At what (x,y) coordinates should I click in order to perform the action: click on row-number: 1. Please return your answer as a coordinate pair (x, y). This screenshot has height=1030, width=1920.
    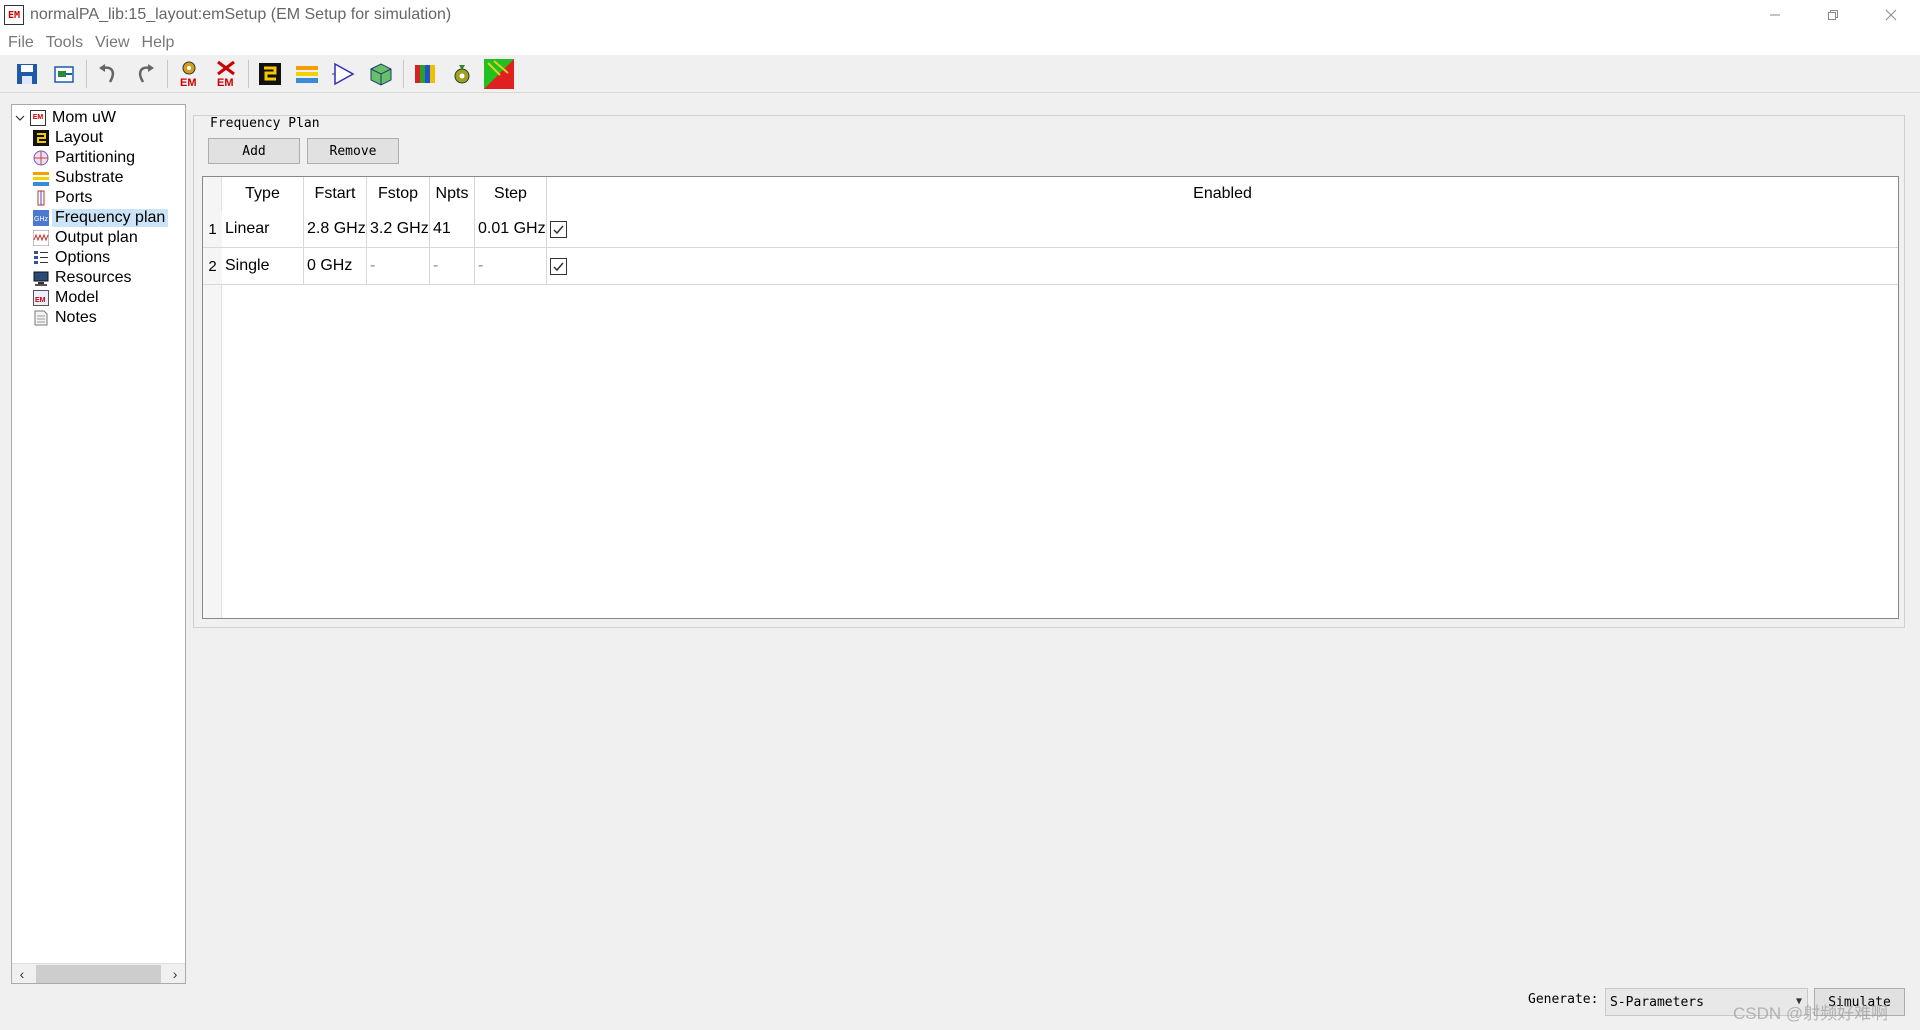
    Looking at the image, I should click on (212, 229).